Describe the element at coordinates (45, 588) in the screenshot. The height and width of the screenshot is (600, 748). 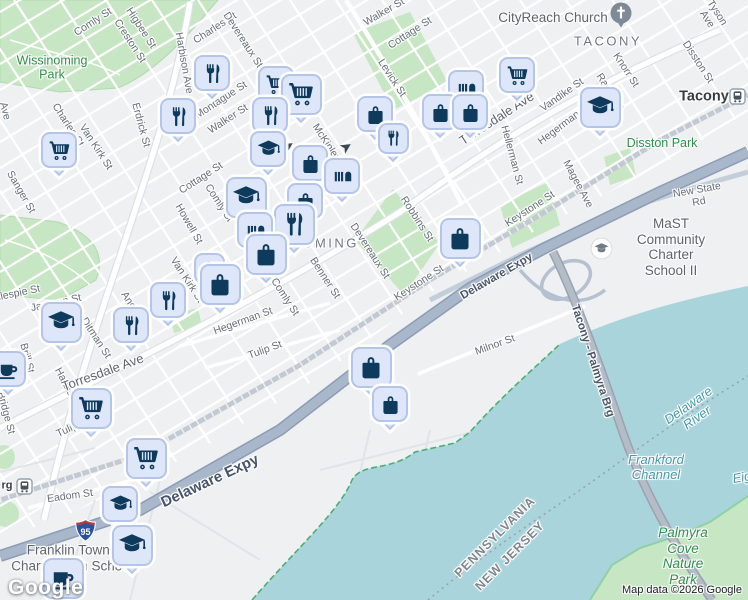
I see `google-logo: Google` at that location.